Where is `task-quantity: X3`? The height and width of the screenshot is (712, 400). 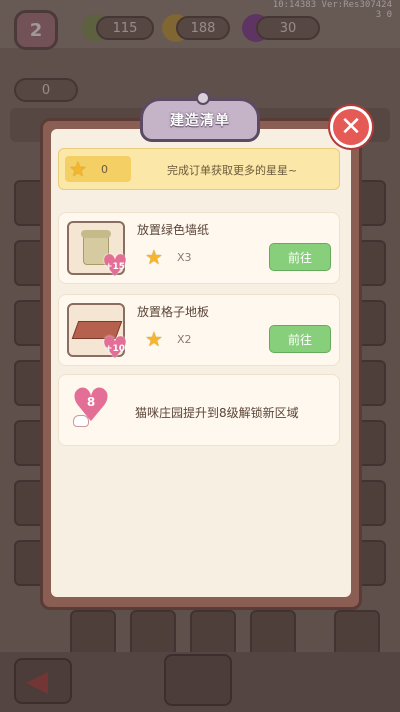
task-quantity: X3 is located at coordinates (184, 257).